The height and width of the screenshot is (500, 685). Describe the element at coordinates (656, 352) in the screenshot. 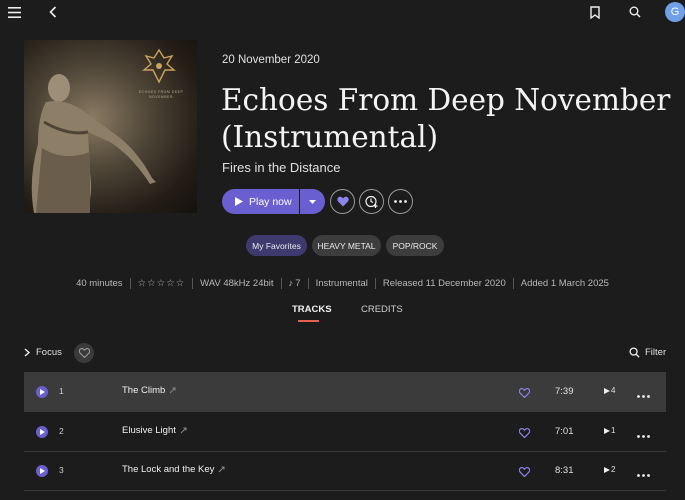

I see `filter-label: Filter` at that location.